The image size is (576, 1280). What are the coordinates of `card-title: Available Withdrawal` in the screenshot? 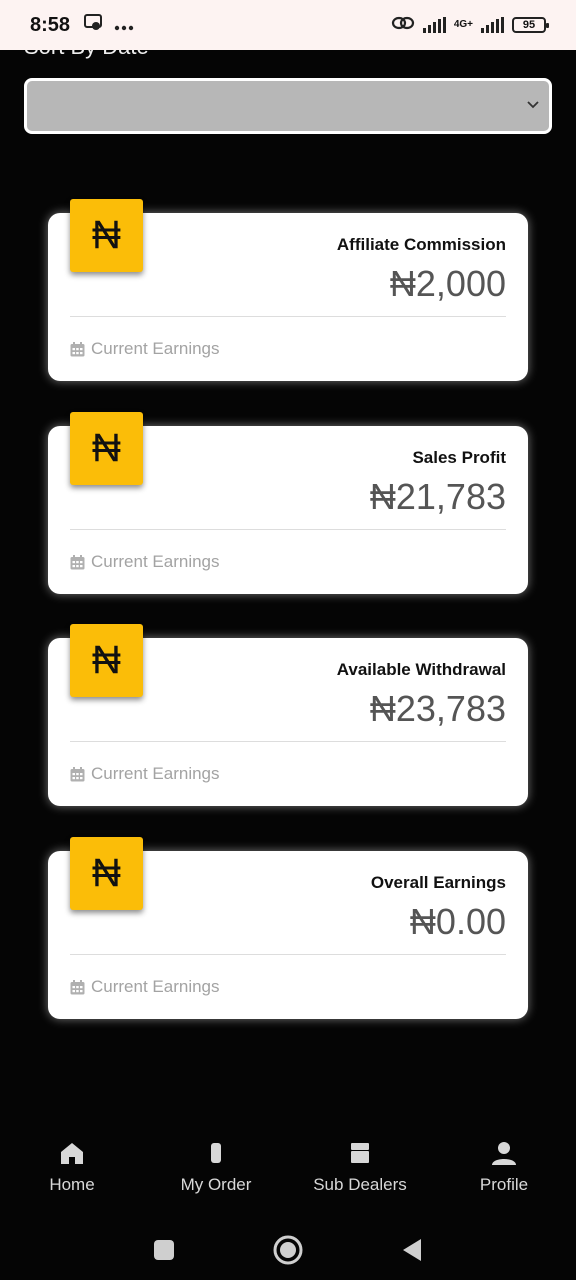 It's located at (421, 669).